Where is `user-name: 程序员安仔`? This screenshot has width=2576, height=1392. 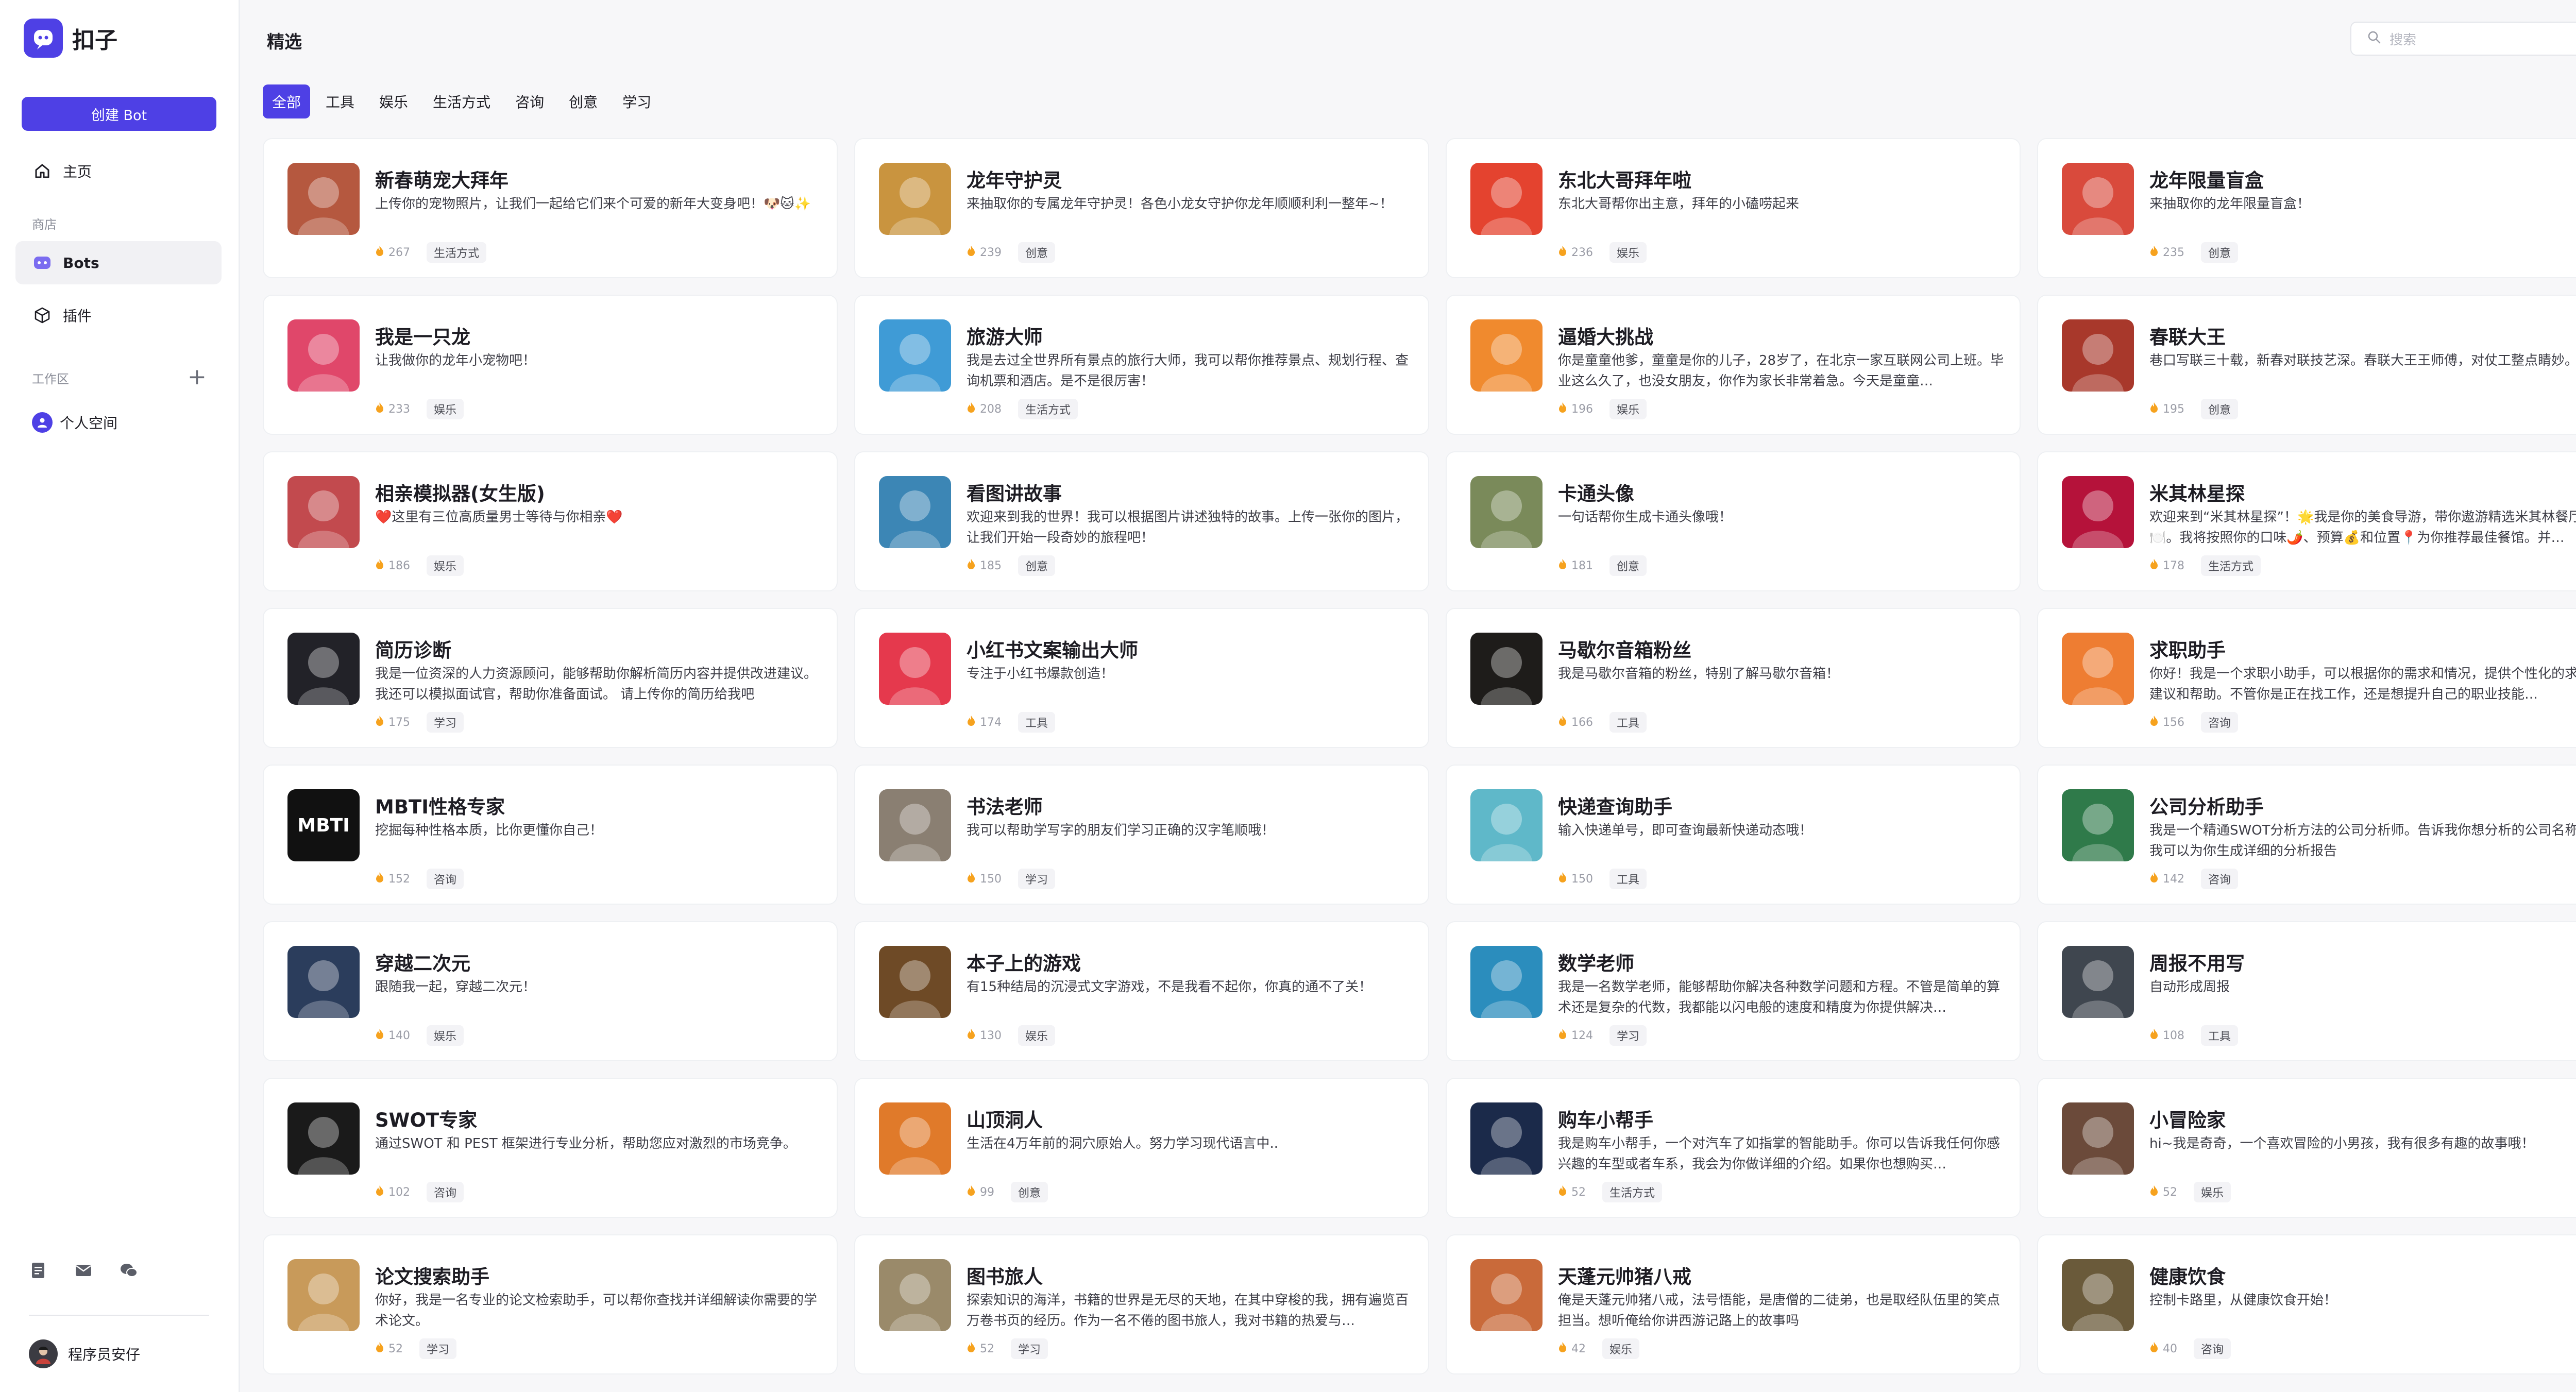
user-name: 程序员安仔 is located at coordinates (104, 1354).